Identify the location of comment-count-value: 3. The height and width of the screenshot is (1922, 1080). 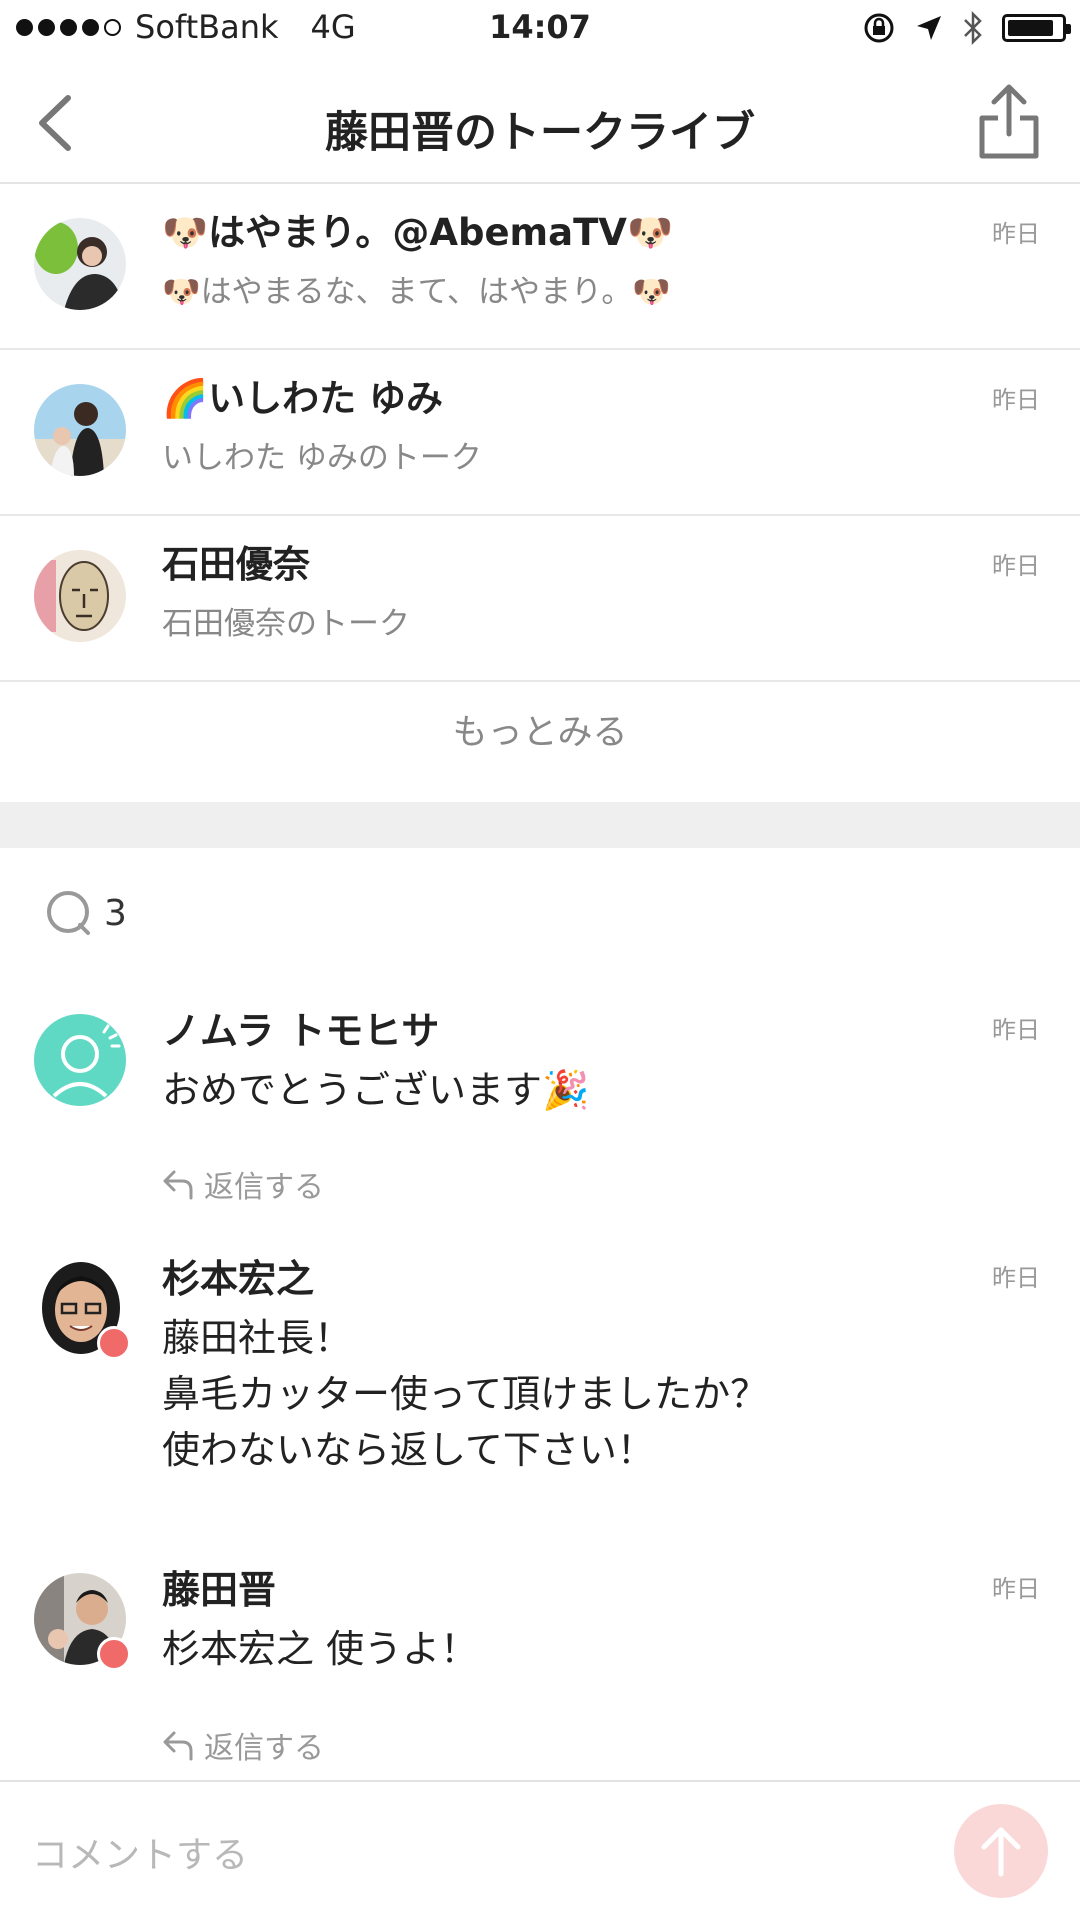
(115, 913).